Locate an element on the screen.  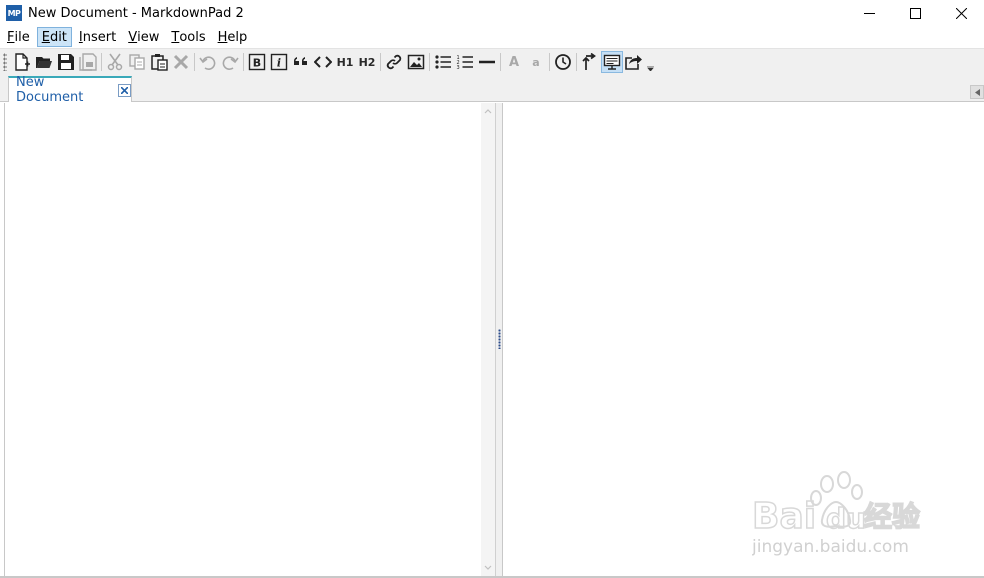
new-document-icon is located at coordinates (22, 62).